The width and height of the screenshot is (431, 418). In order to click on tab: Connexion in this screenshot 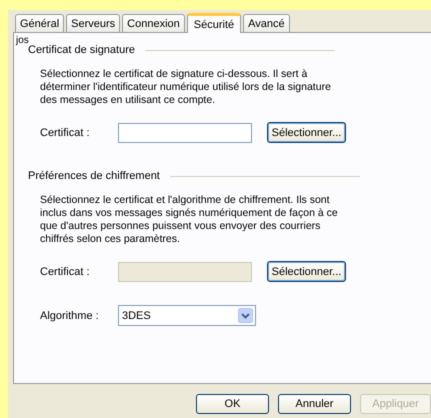, I will do `click(153, 23)`.